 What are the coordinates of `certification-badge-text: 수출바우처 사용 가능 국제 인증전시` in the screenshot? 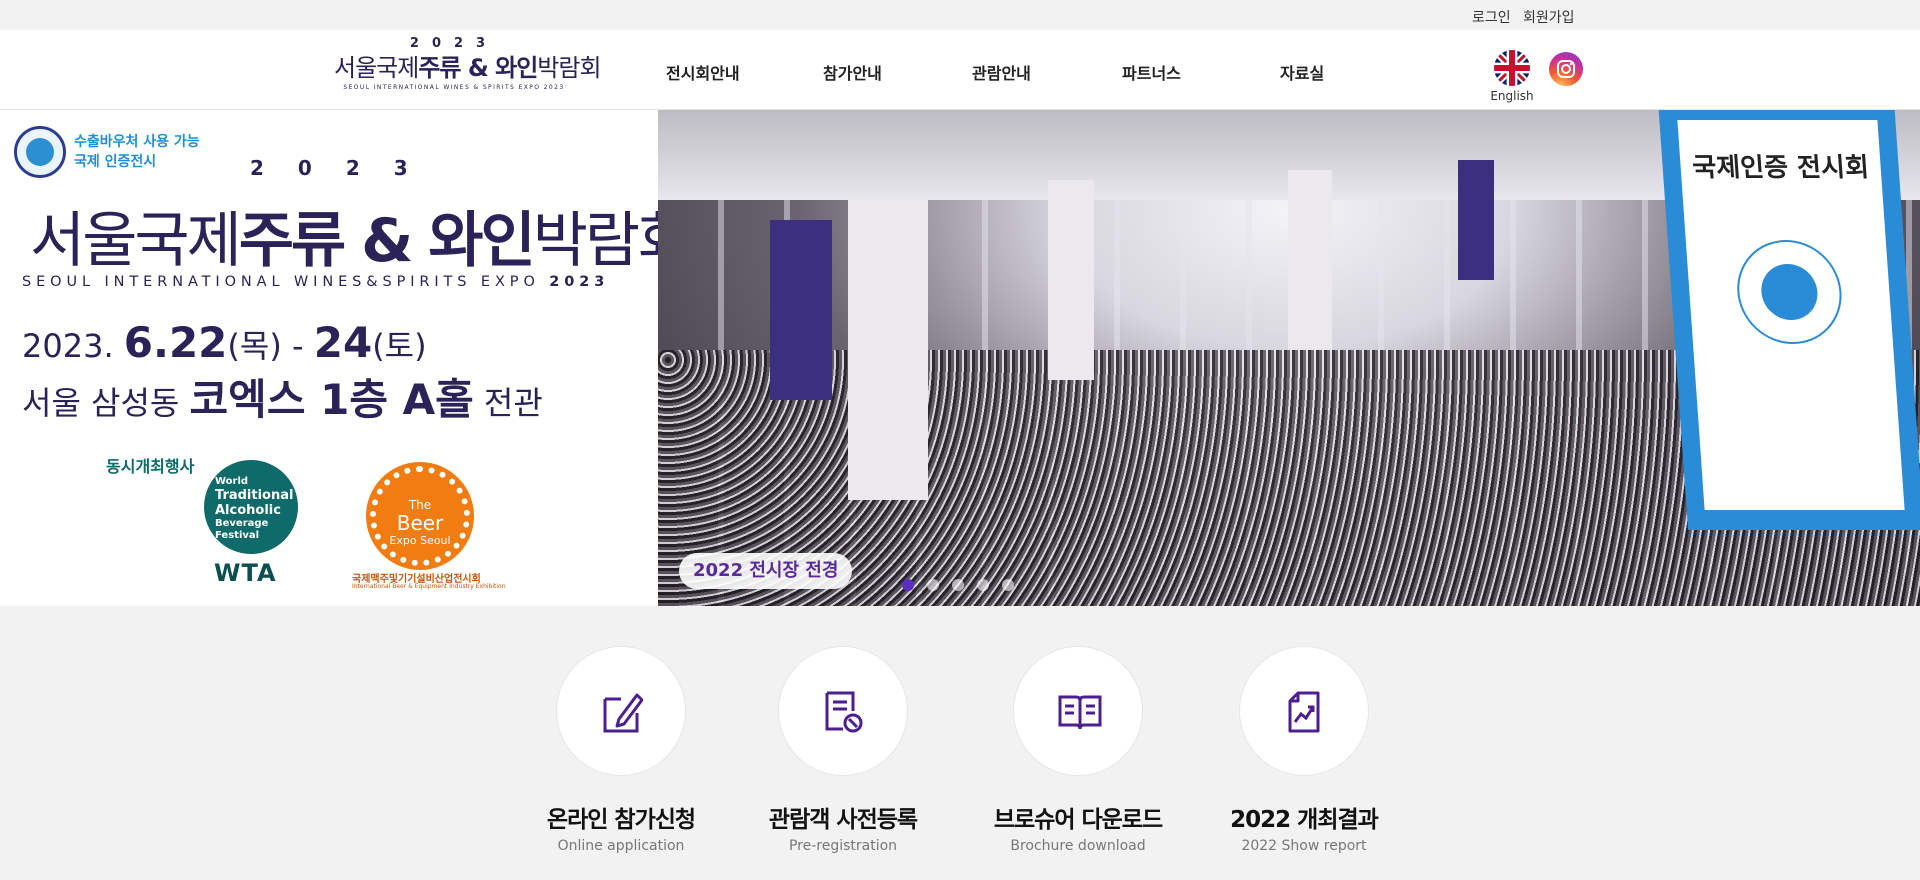 It's located at (137, 152).